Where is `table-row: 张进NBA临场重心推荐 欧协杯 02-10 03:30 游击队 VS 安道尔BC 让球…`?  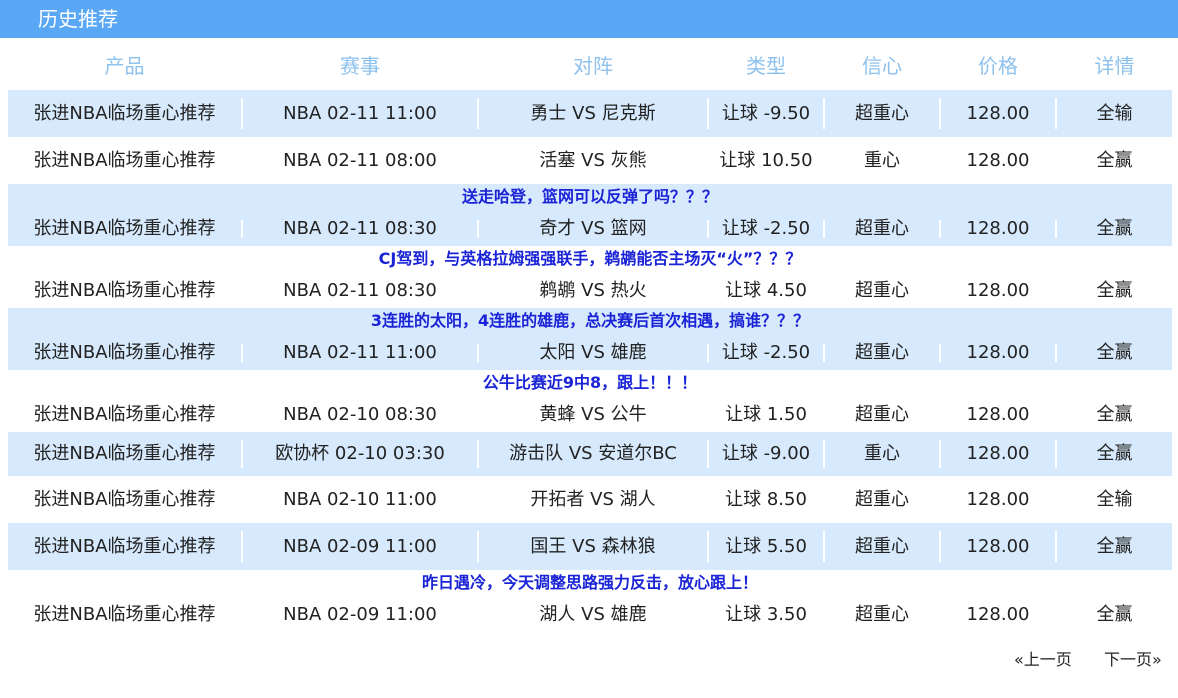 table-row: 张进NBA临场重心推荐 欧协杯 02-10 03:30 游击队 VS 安道尔BC 让球… is located at coordinates (590, 454).